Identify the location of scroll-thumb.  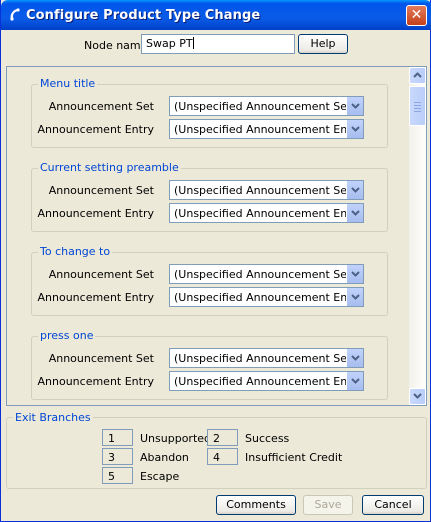
(417, 106).